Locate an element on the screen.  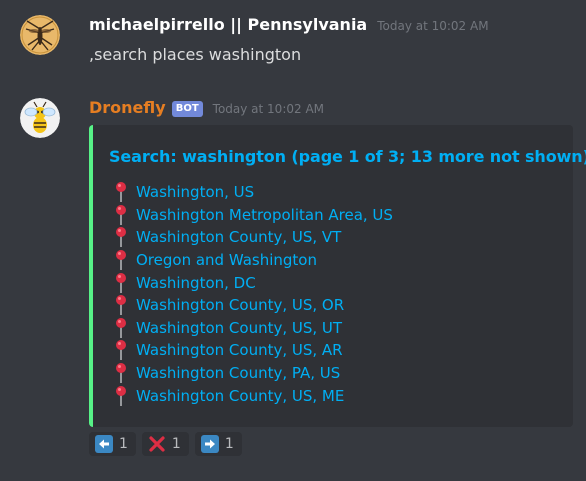
list-item: Washington County, US, OR is located at coordinates (254, 305).